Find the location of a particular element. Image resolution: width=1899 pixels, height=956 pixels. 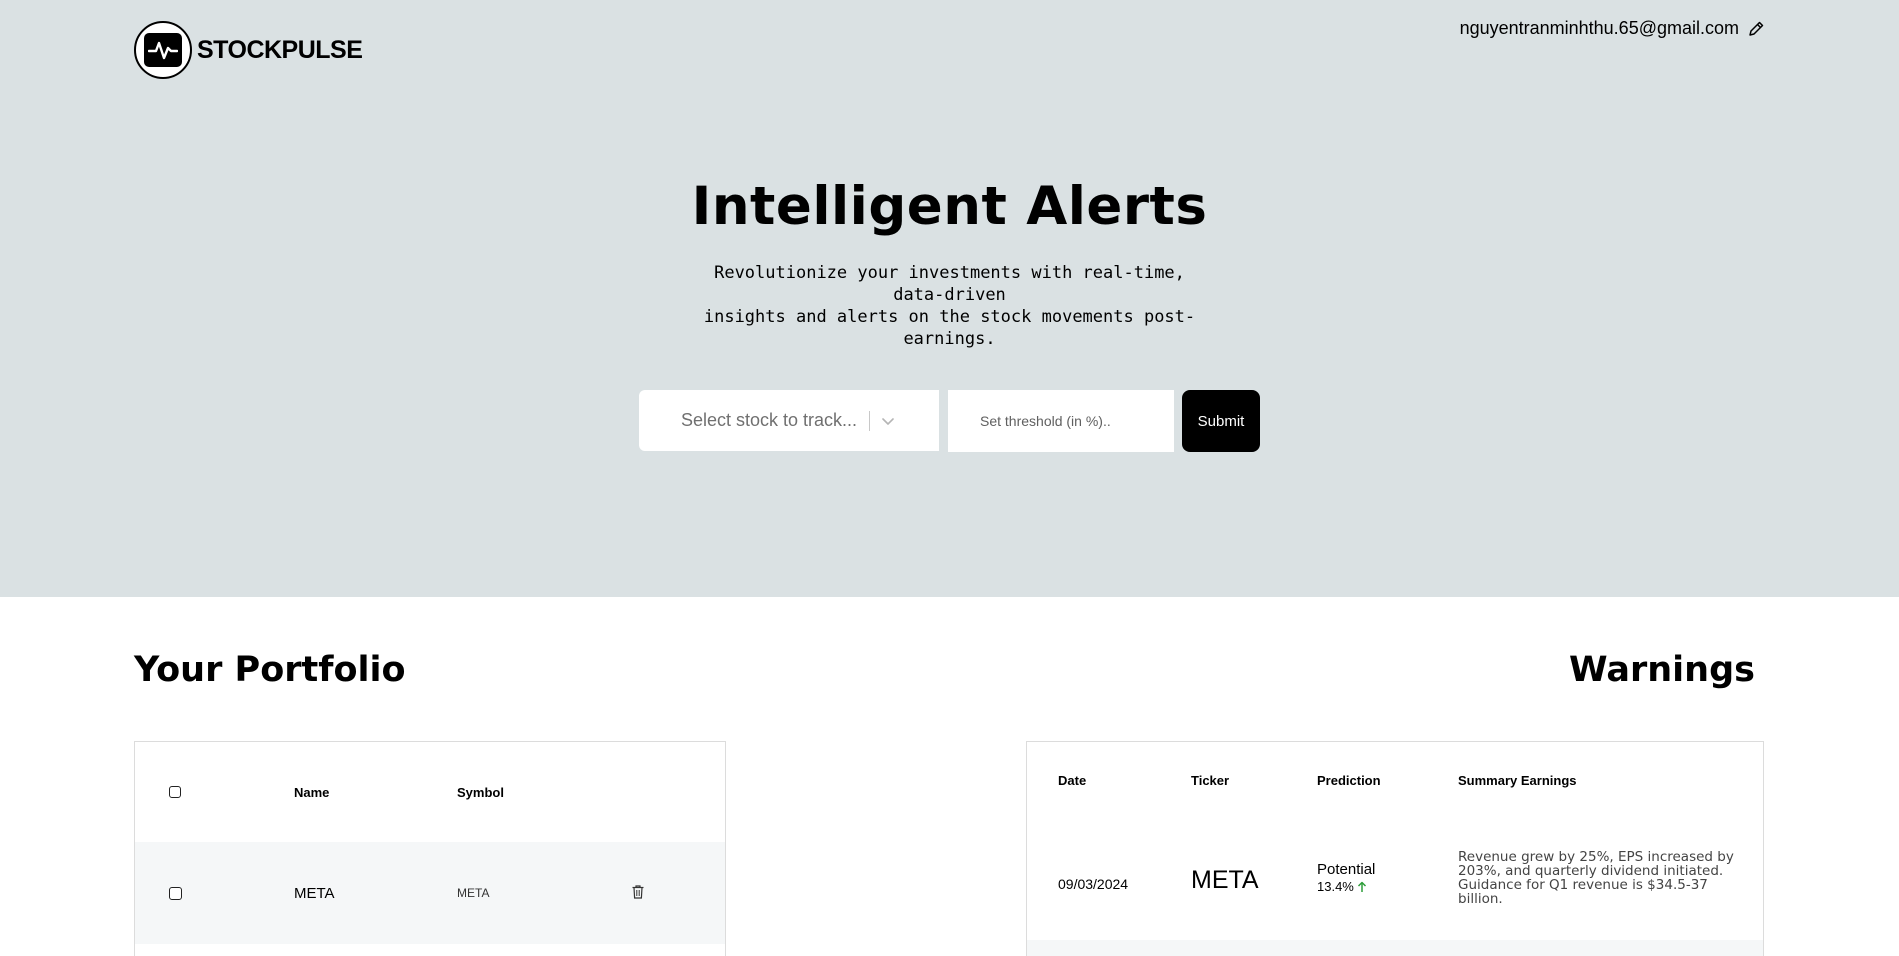

user-account: nguyentranminhthu.65@gmail.com is located at coordinates (1612, 28).